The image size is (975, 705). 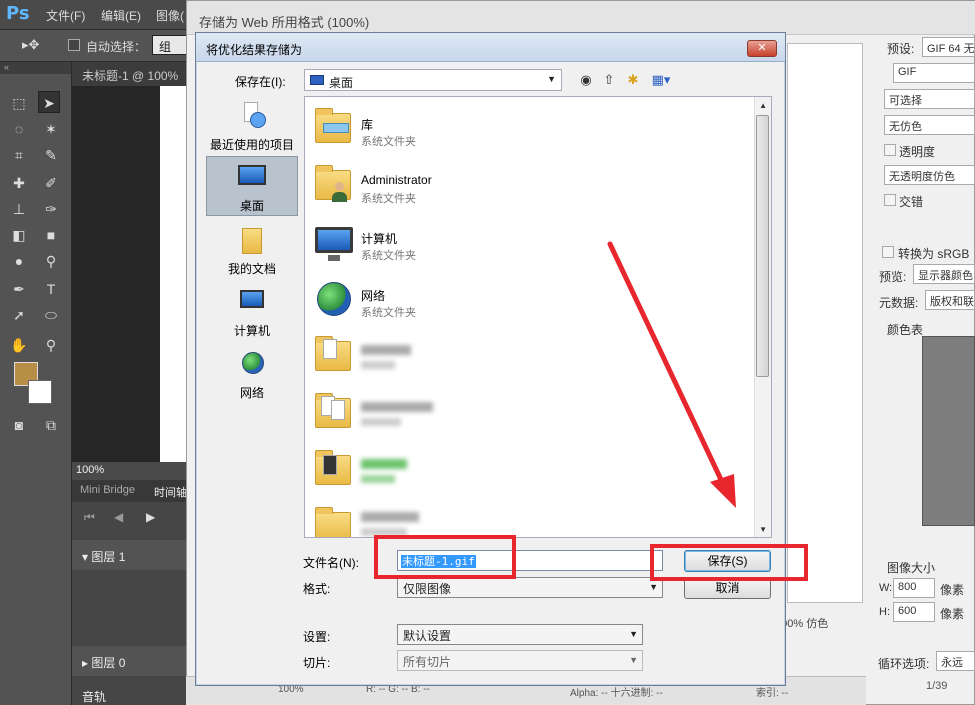 What do you see at coordinates (944, 274) in the screenshot?
I see `preview-select: 显示器颜色` at bounding box center [944, 274].